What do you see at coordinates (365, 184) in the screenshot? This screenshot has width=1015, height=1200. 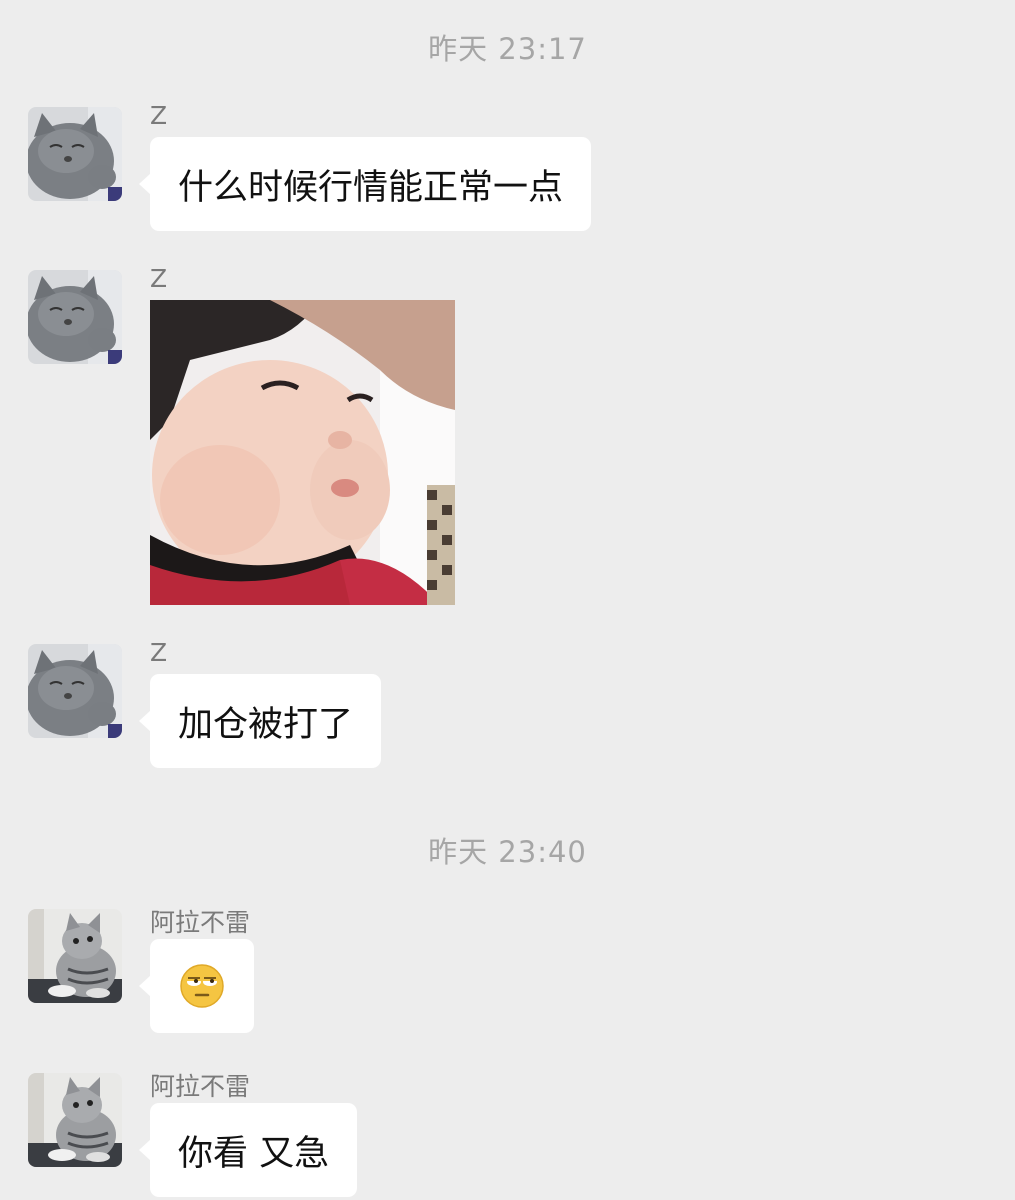 I see `message-bubble: 什么时候行情能正常一点` at bounding box center [365, 184].